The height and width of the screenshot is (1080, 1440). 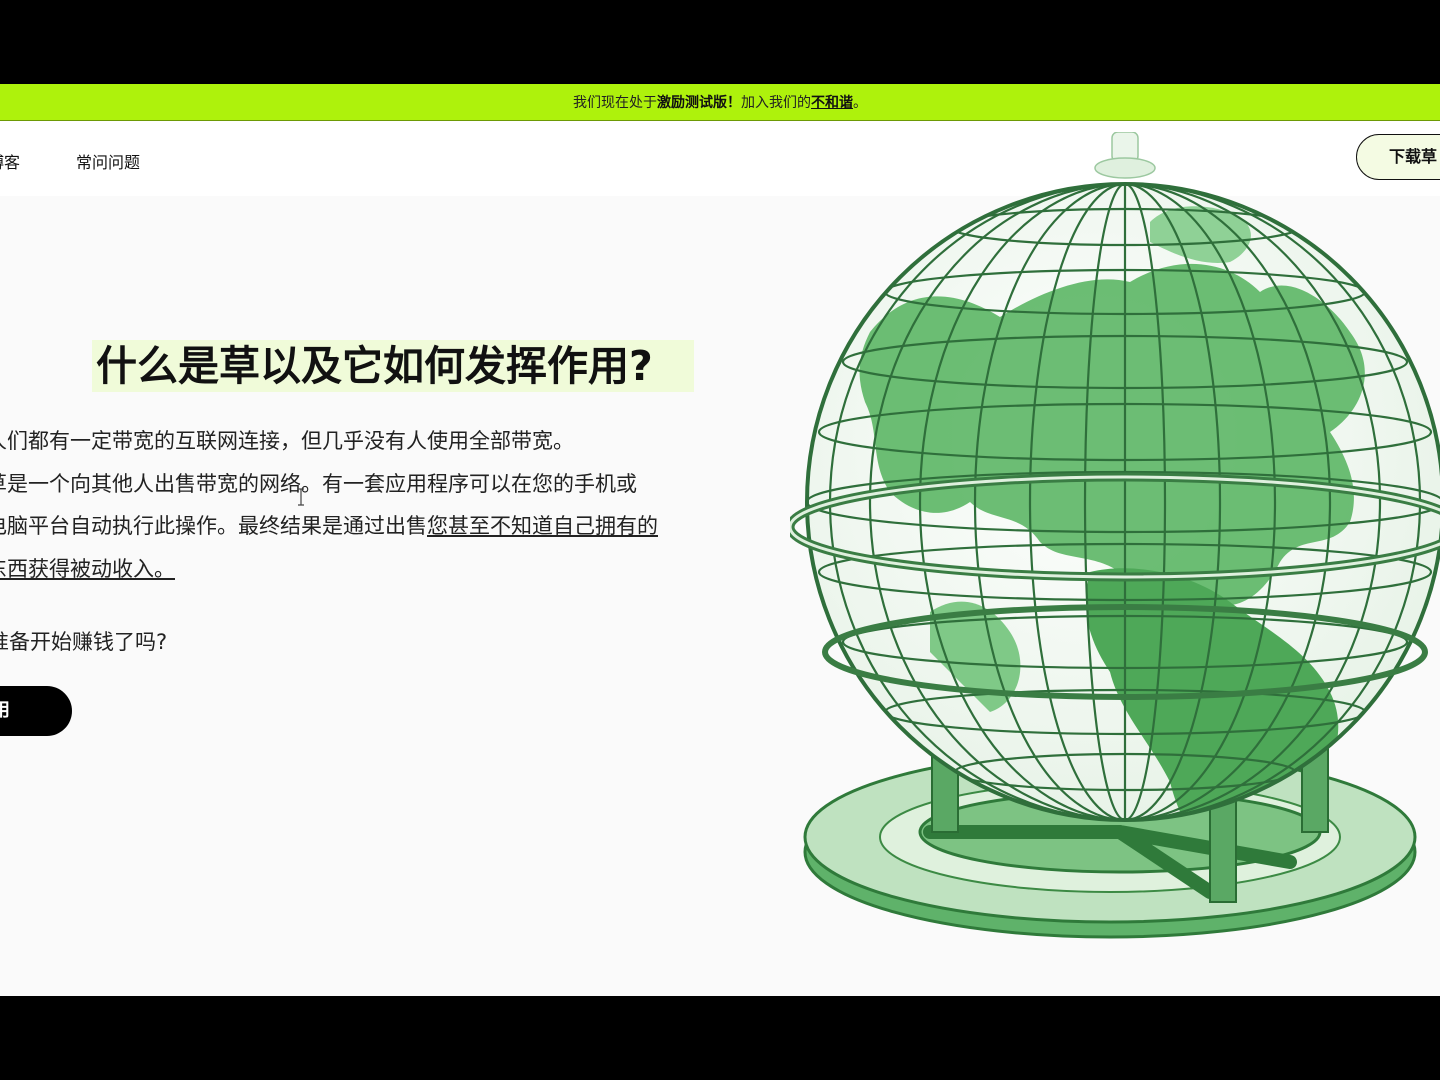 I want to click on discord-link: 不和谐, so click(x=832, y=102).